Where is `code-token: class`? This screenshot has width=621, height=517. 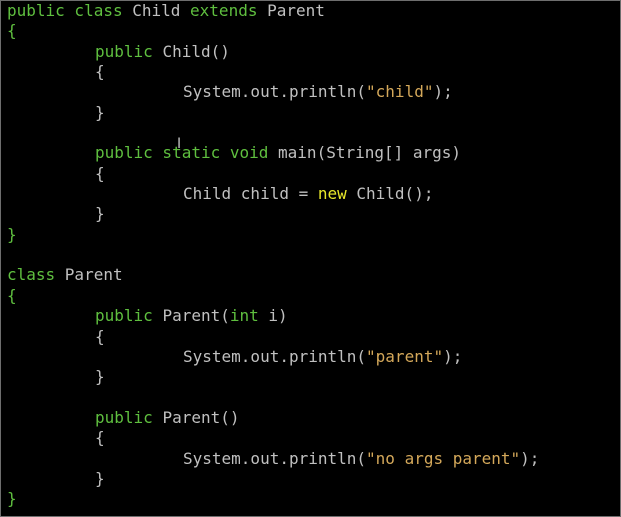 code-token: class is located at coordinates (36, 275).